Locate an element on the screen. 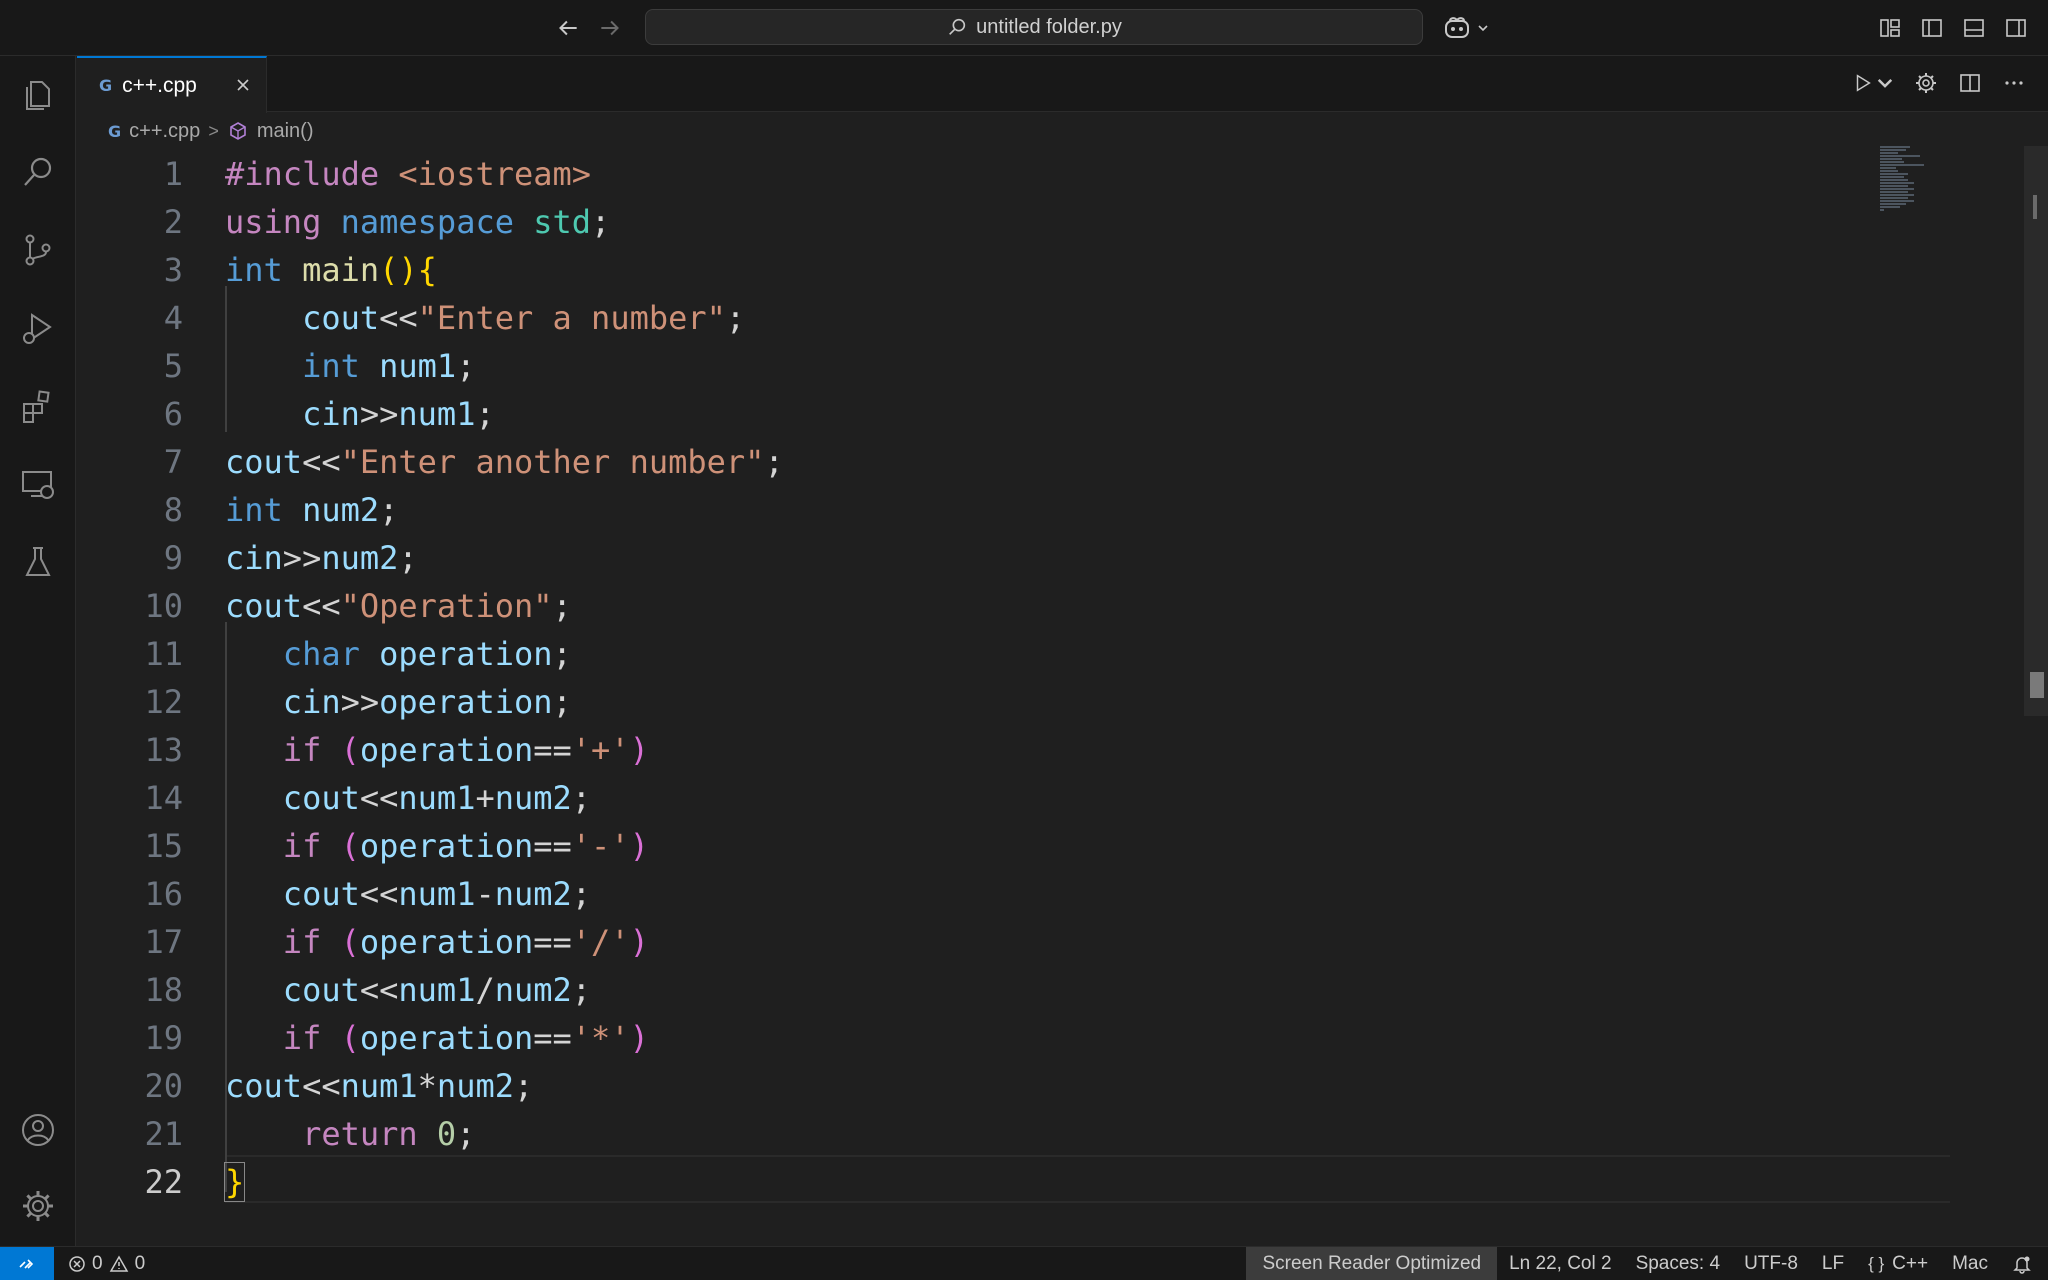  code-line: 8 int num2; is located at coordinates (977, 510).